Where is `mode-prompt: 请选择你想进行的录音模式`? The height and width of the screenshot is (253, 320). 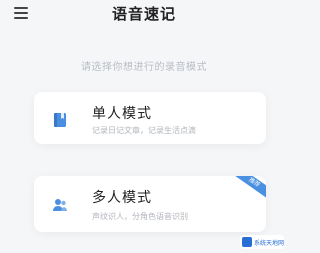 mode-prompt: 请选择你想进行的录音模式 is located at coordinates (144, 67).